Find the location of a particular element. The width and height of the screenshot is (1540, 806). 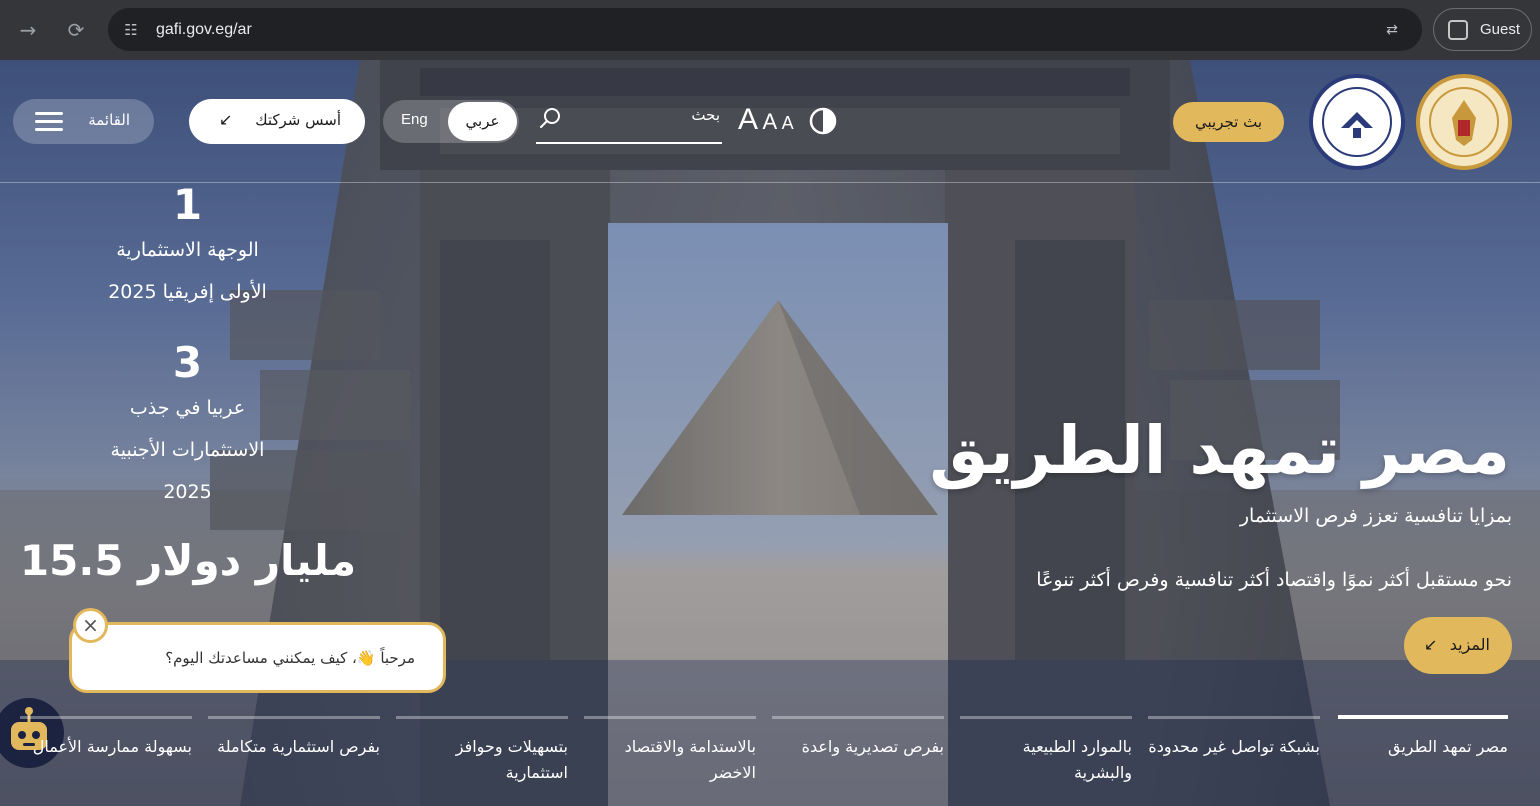

tab-label: بالموارد الطبيعية والبشرية is located at coordinates (1077, 759).